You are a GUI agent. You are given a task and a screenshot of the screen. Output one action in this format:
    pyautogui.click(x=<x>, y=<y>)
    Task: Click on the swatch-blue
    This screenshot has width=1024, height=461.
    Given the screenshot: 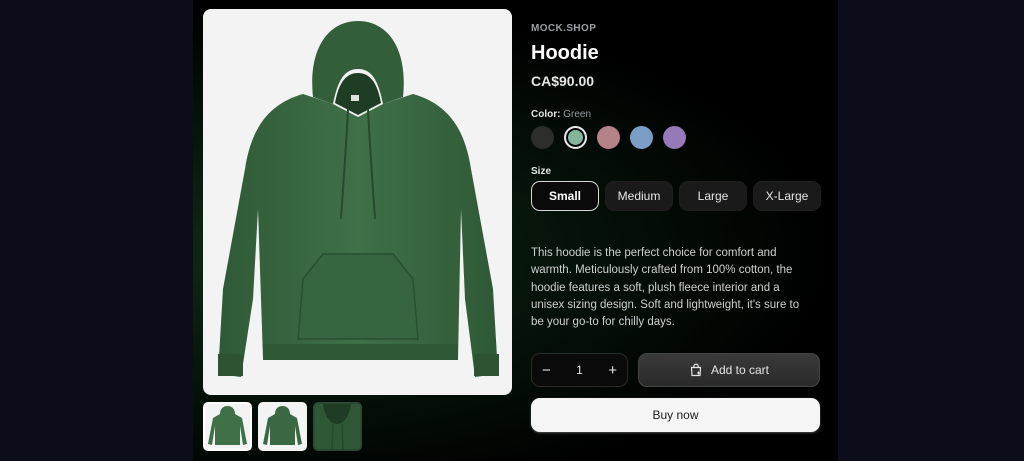 What is the action you would take?
    pyautogui.click(x=641, y=137)
    